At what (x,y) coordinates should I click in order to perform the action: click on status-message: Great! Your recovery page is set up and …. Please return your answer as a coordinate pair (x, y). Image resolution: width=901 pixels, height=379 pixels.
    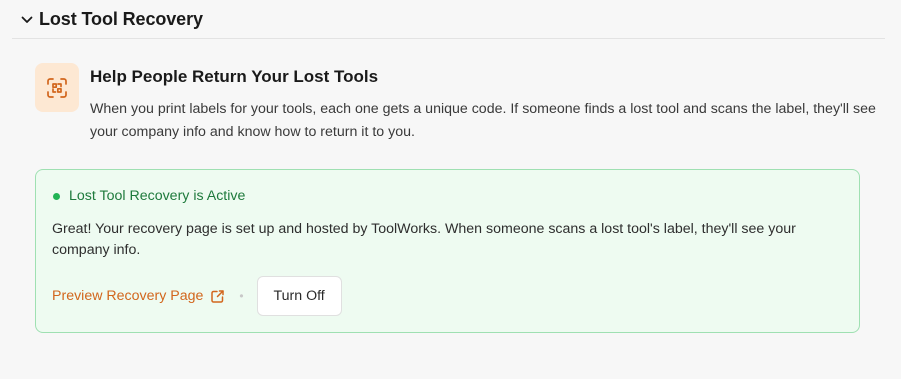
    Looking at the image, I should click on (424, 239).